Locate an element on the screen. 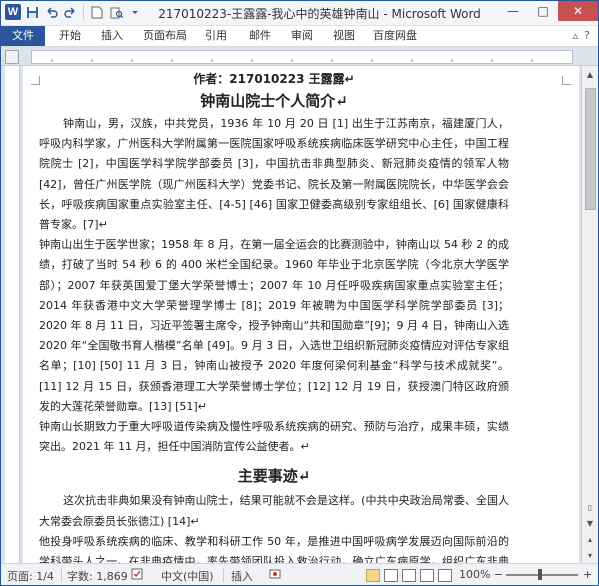 The height and width of the screenshot is (586, 599). tab-page-layout: 页面布局 is located at coordinates (165, 36).